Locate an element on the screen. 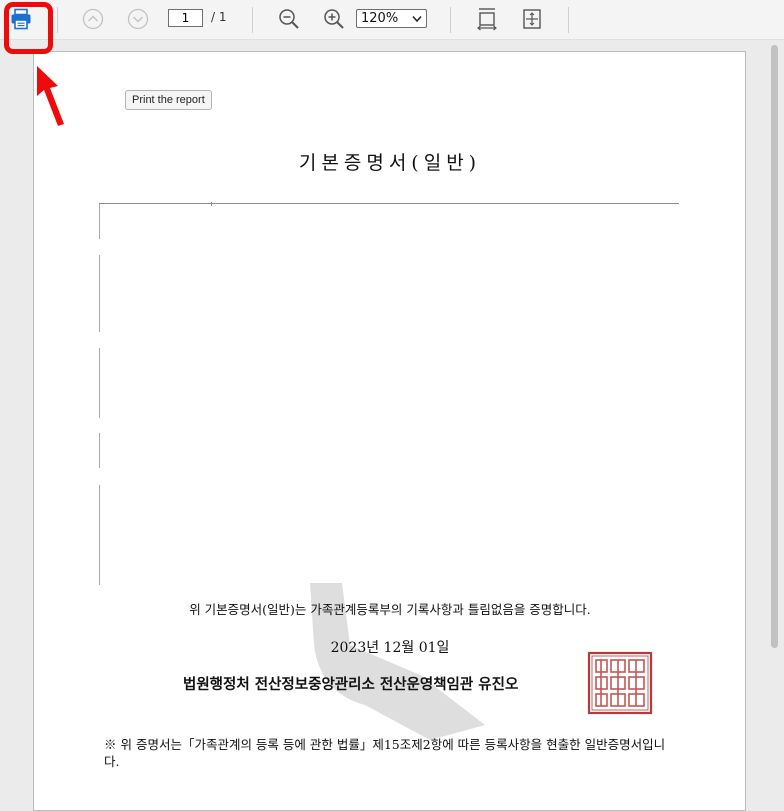 The image size is (784, 811). fit-width-button is located at coordinates (487, 19).